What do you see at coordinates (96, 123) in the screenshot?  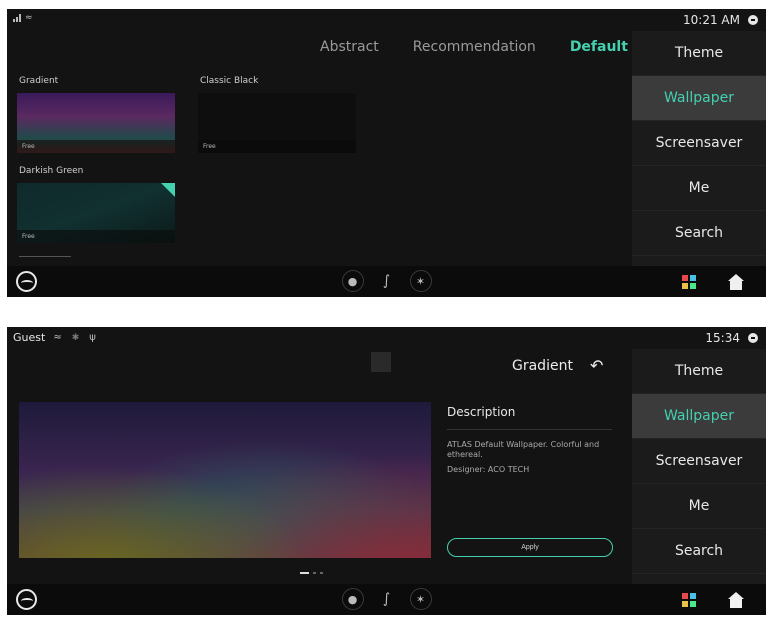 I see `wallpaper-thumb-gradient: Free` at bounding box center [96, 123].